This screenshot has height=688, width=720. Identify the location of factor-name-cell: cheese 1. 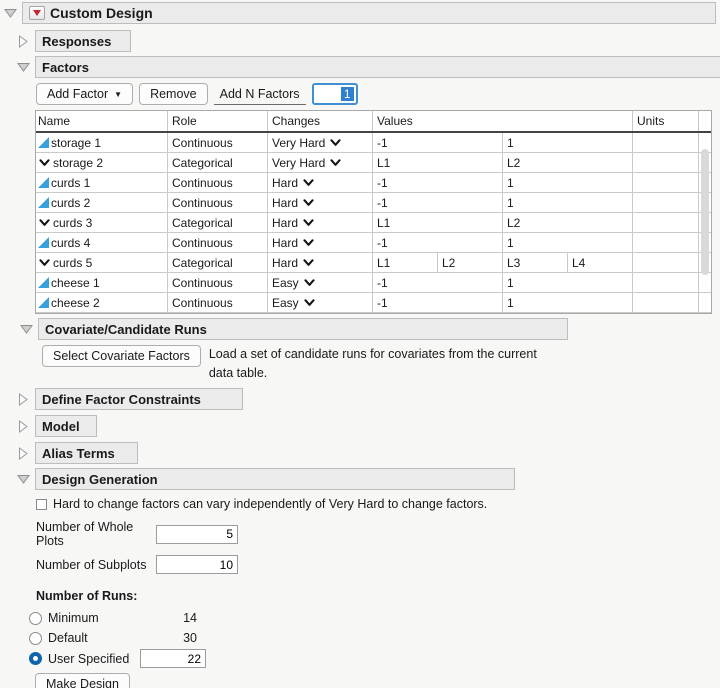
(102, 282).